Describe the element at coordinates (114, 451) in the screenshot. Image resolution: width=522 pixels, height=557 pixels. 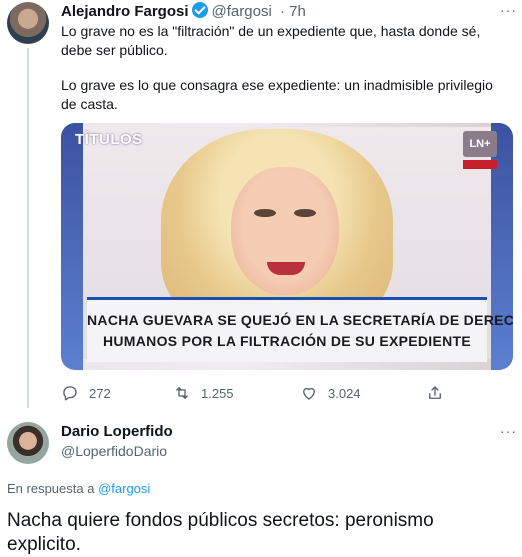
I see `author-handle: @LoperfidoDario` at that location.